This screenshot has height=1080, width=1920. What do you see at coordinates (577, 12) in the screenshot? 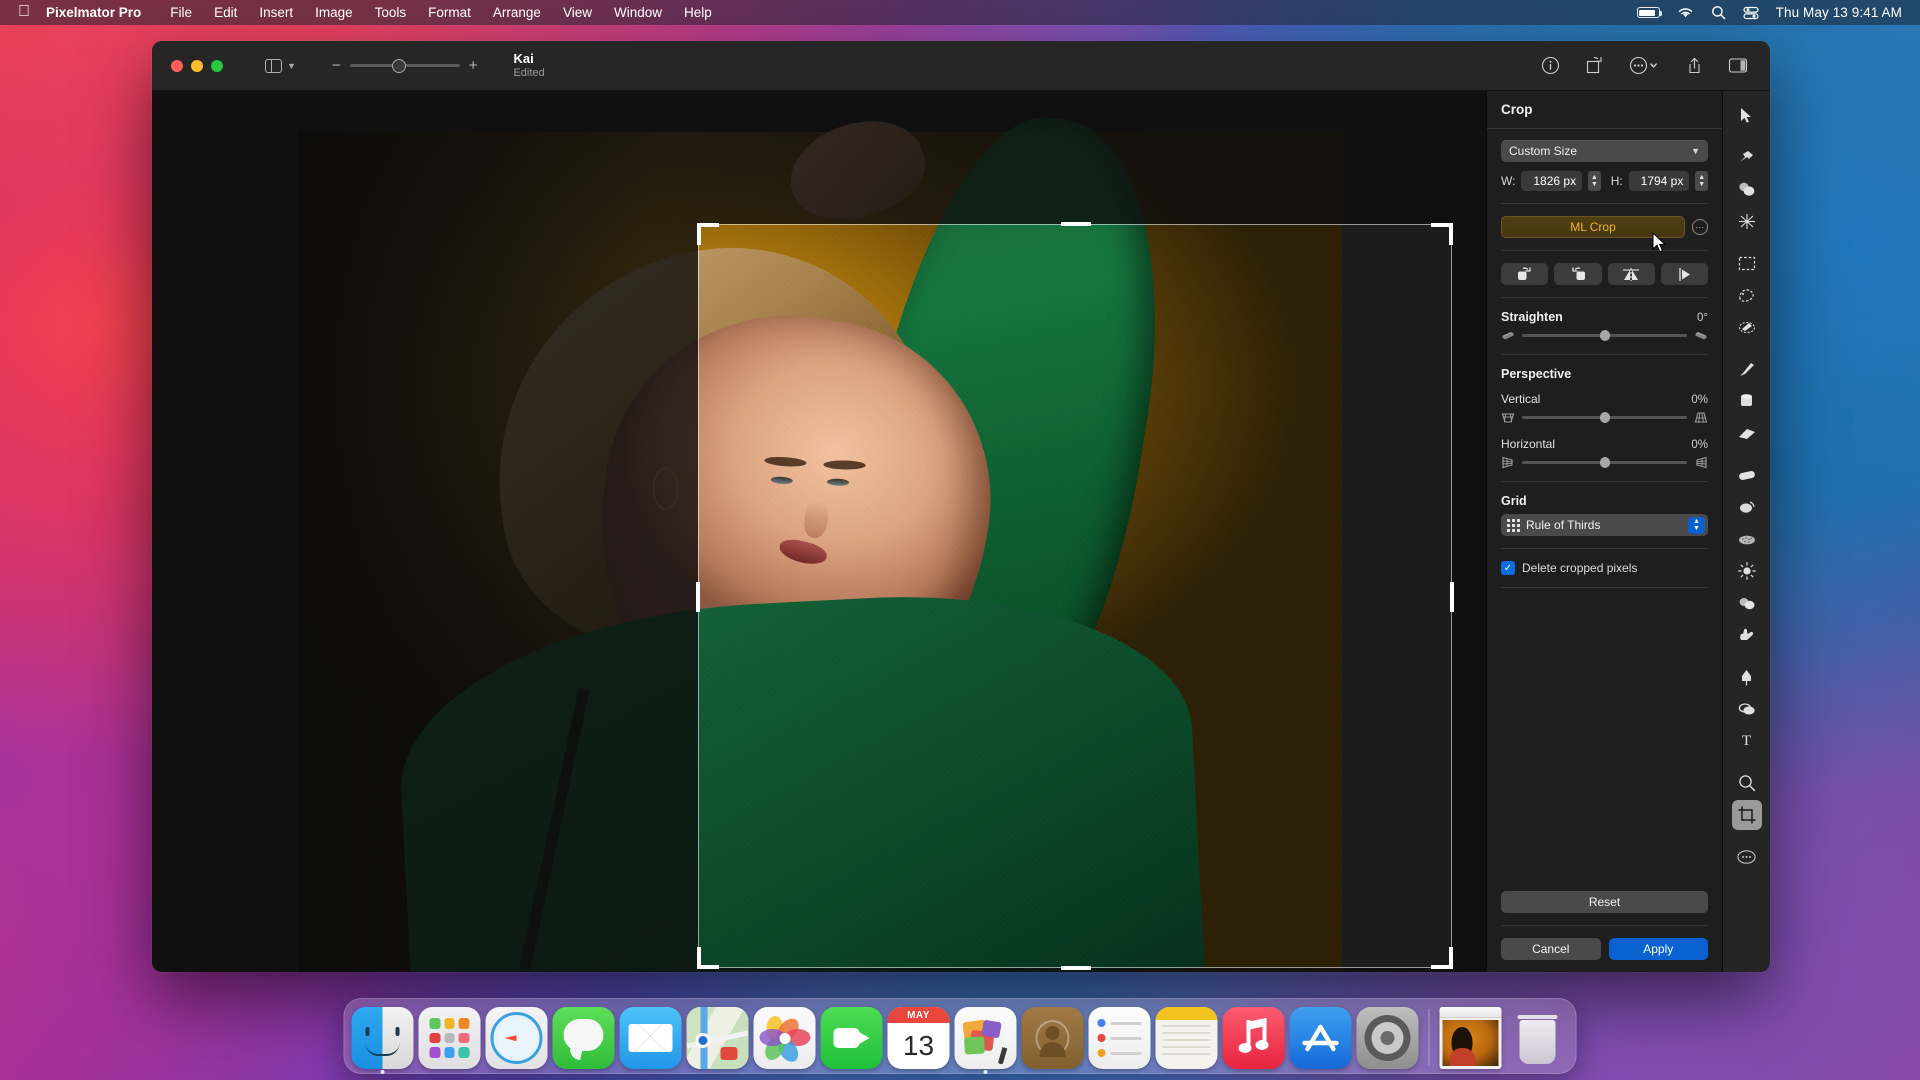
I see `menu-view: View` at bounding box center [577, 12].